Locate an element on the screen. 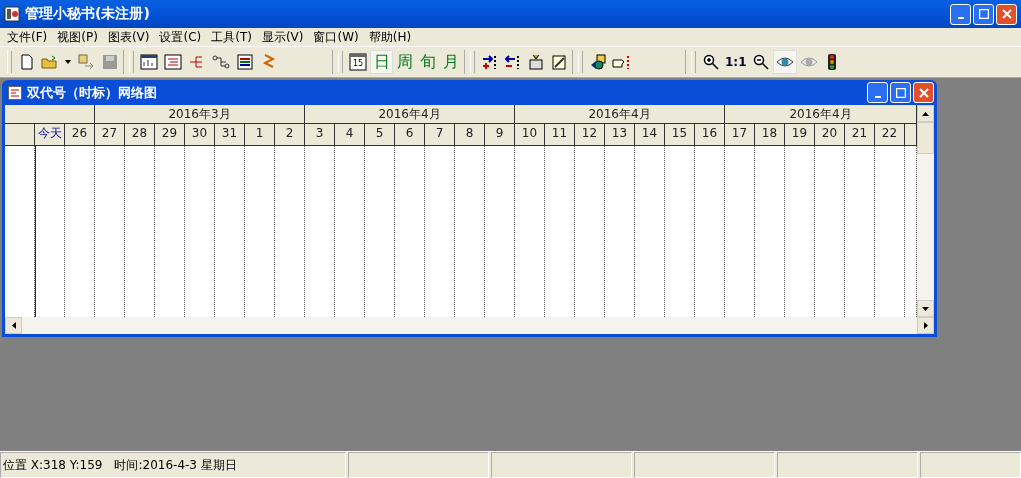 Image resolution: width=1021 pixels, height=478 pixels. day-header: 18 is located at coordinates (770, 135).